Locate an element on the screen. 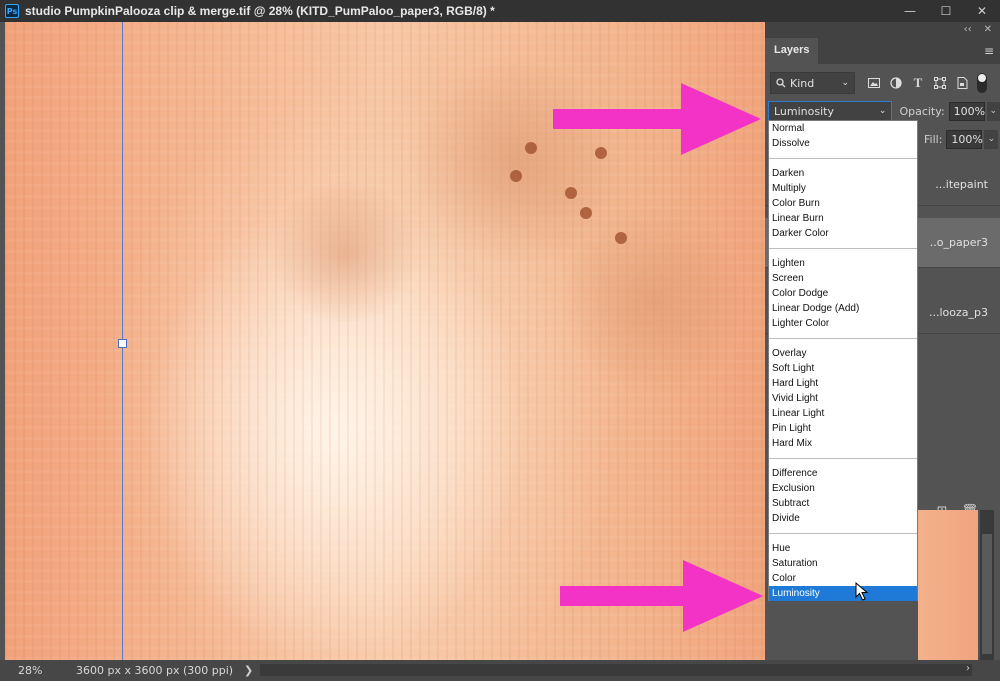  blend-mode-option: Soft Light is located at coordinates (843, 368).